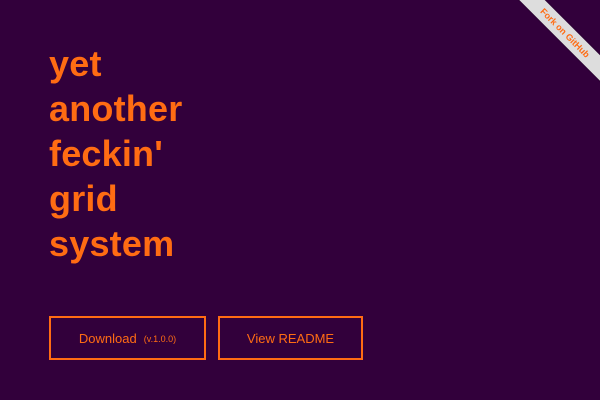 Image resolution: width=600 pixels, height=400 pixels. I want to click on version-label: (v.1.0.0), so click(160, 339).